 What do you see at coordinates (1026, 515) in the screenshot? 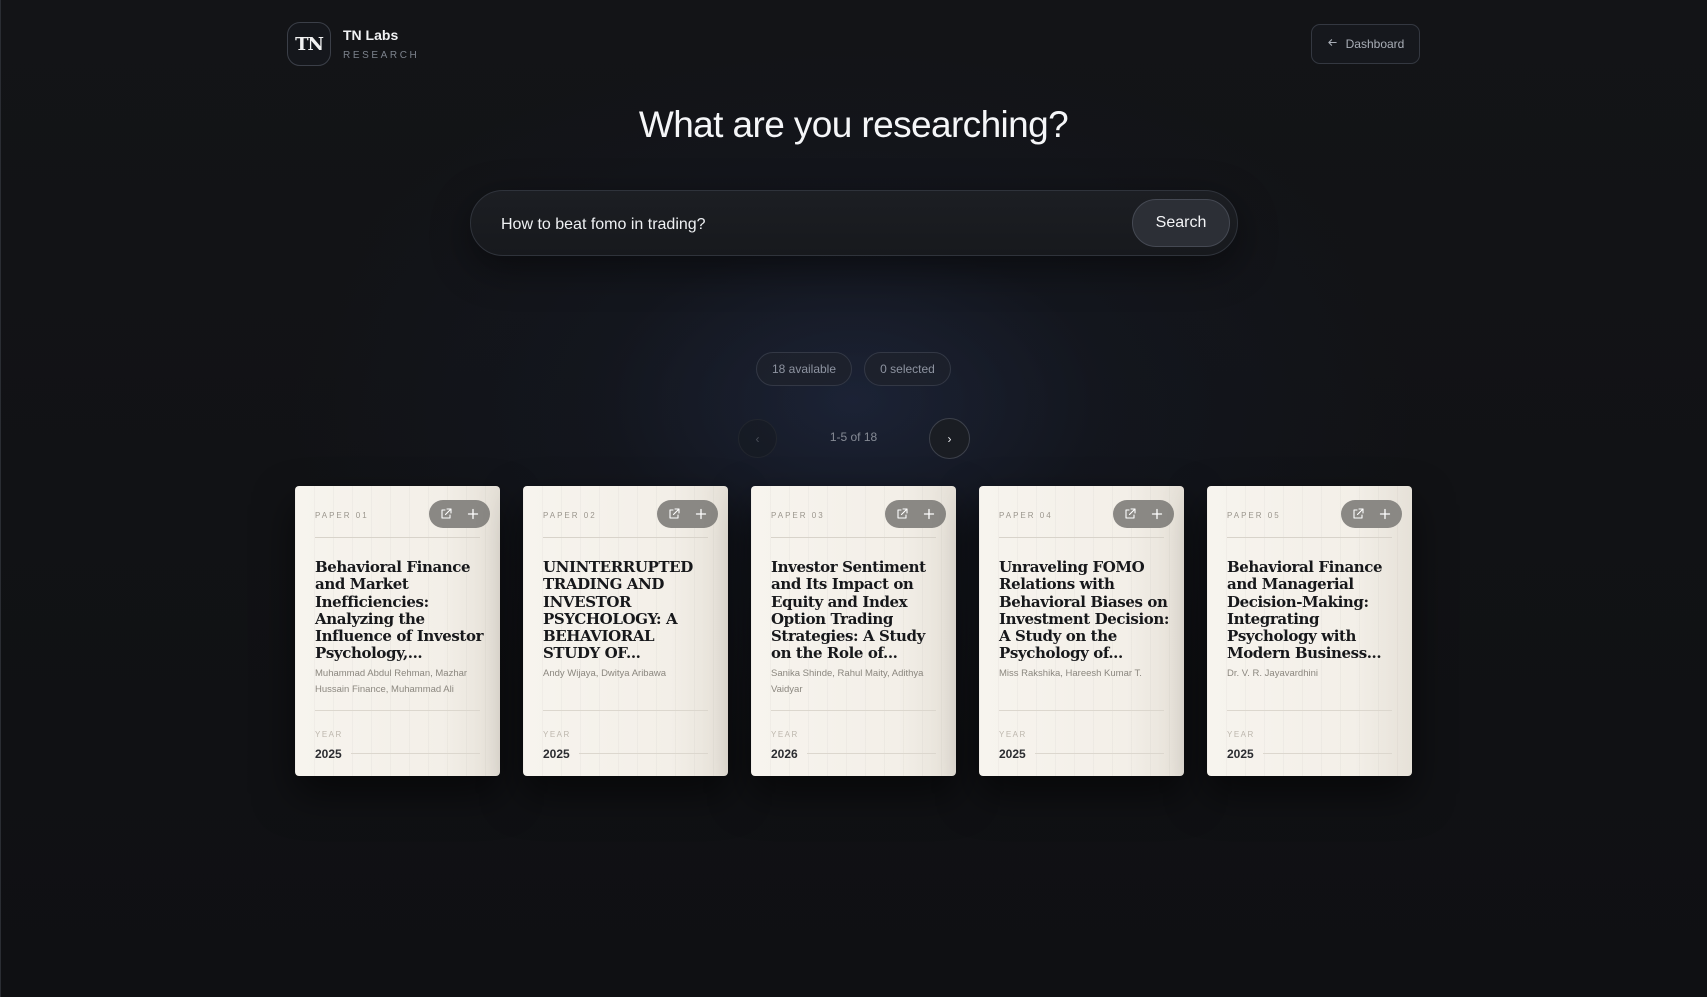
I see `paper-number: PAPER 04` at bounding box center [1026, 515].